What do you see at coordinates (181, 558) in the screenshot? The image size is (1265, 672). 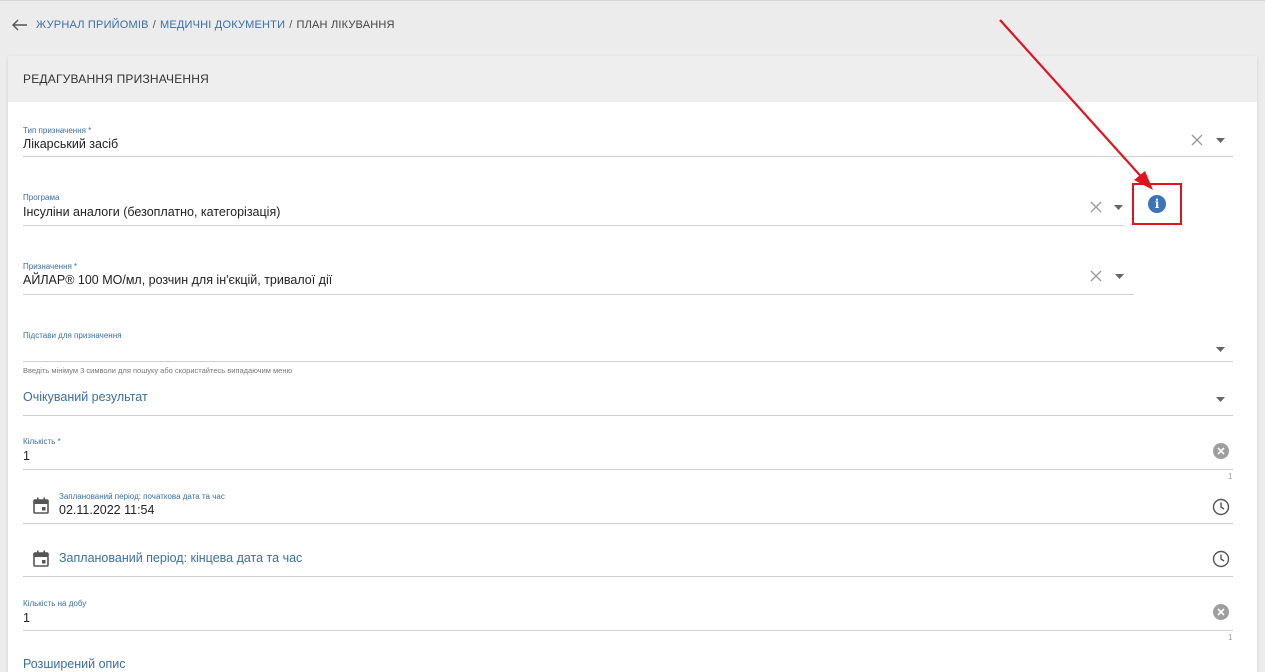 I see `end-datetime-placeholder: Запланований період: кінцева дата та час` at bounding box center [181, 558].